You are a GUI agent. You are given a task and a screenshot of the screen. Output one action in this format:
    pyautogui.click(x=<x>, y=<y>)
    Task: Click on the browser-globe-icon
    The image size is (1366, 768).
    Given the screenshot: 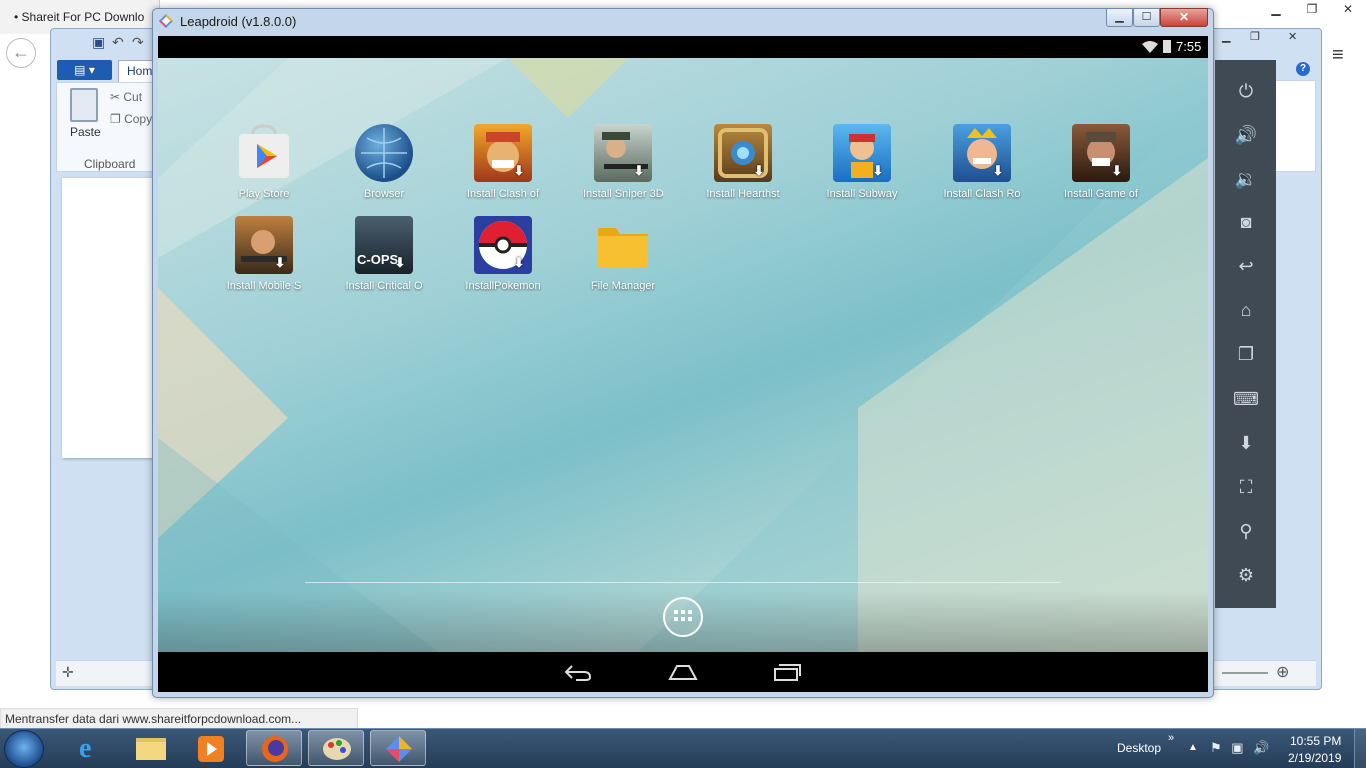 What is the action you would take?
    pyautogui.click(x=384, y=153)
    